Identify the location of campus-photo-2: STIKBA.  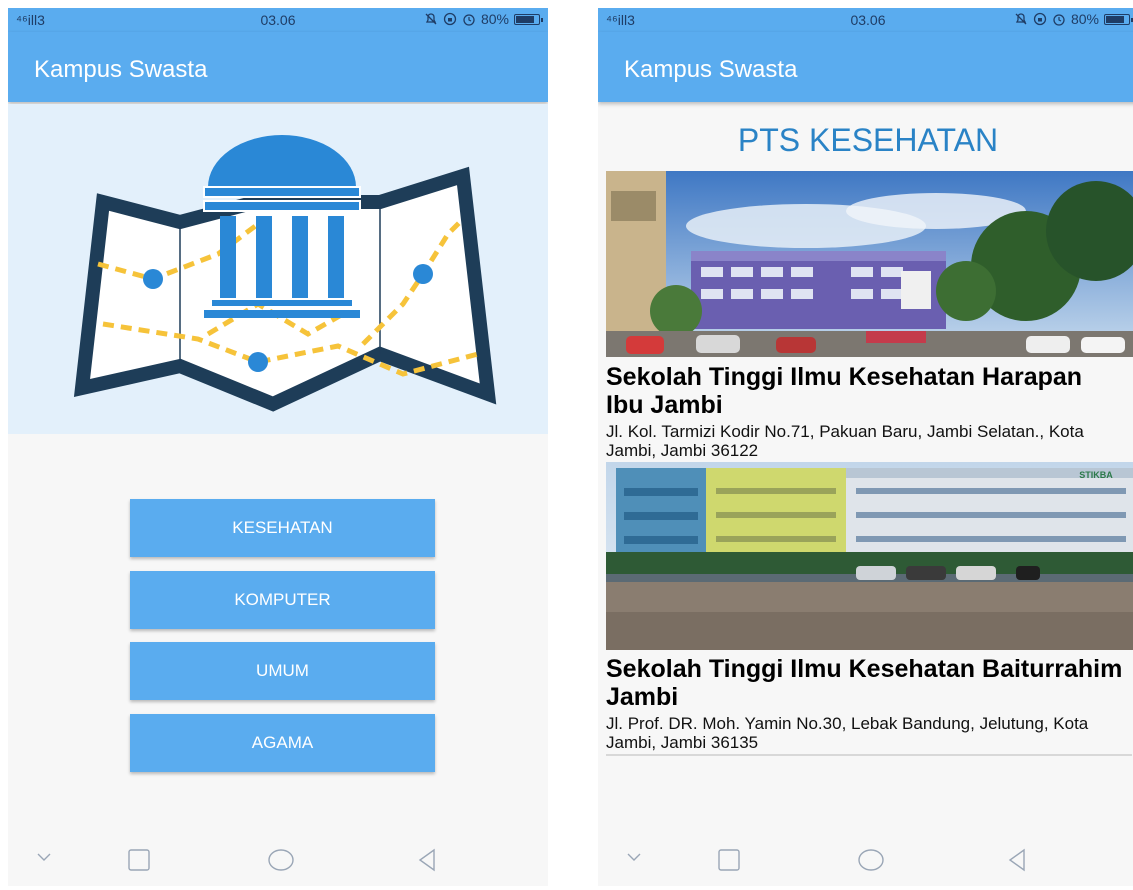
(869, 556).